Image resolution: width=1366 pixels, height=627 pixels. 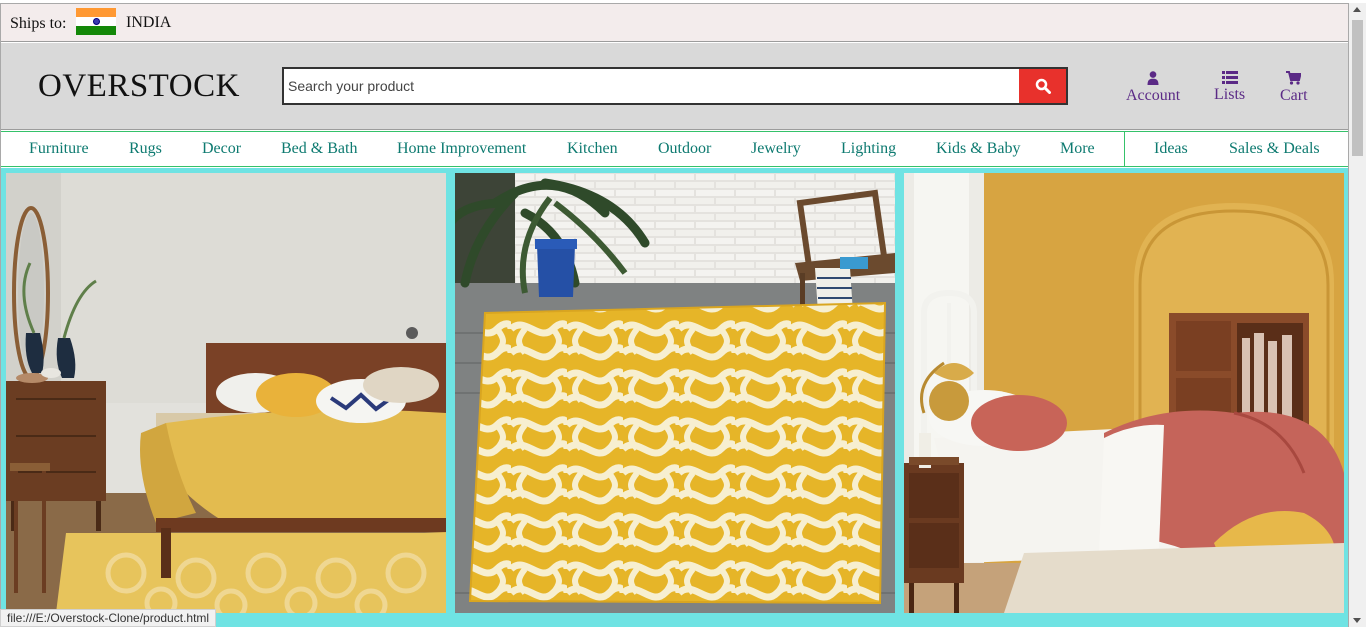 I want to click on site-header: OVERSTOCK Account Lists, so click(x=674, y=86).